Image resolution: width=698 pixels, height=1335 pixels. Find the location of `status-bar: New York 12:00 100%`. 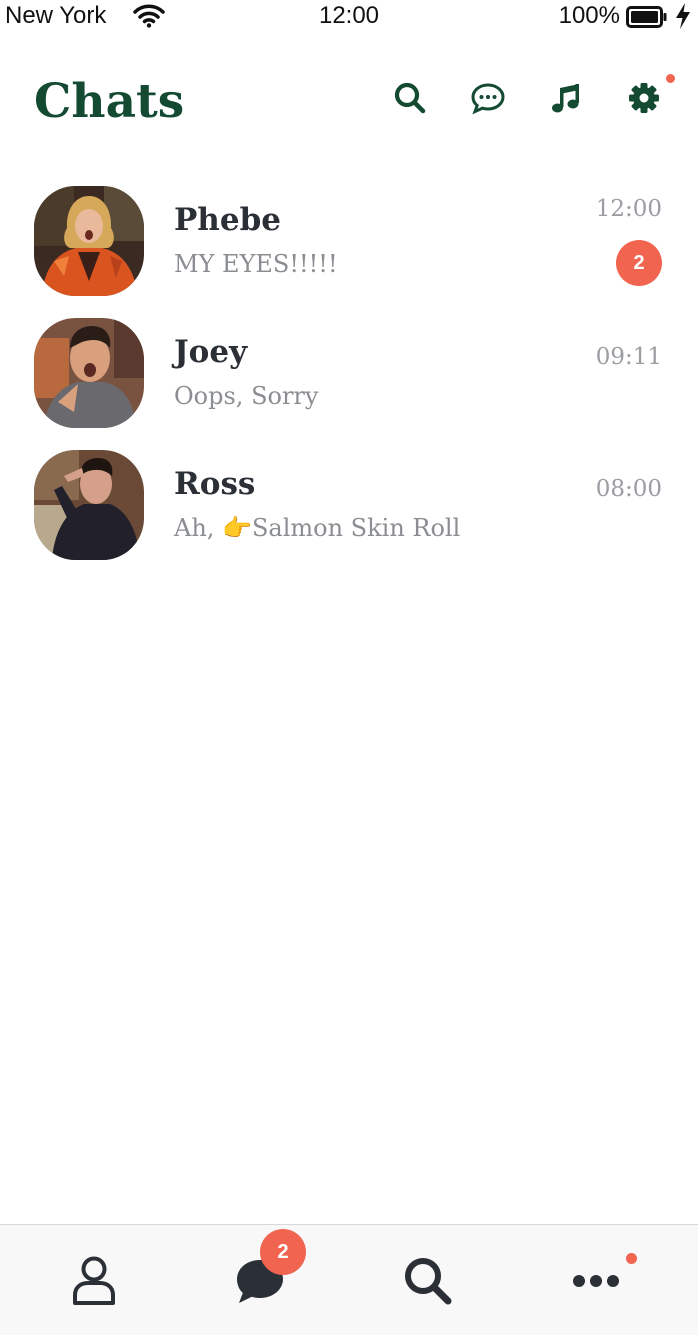

status-bar: New York 12:00 100% is located at coordinates (349, 17).